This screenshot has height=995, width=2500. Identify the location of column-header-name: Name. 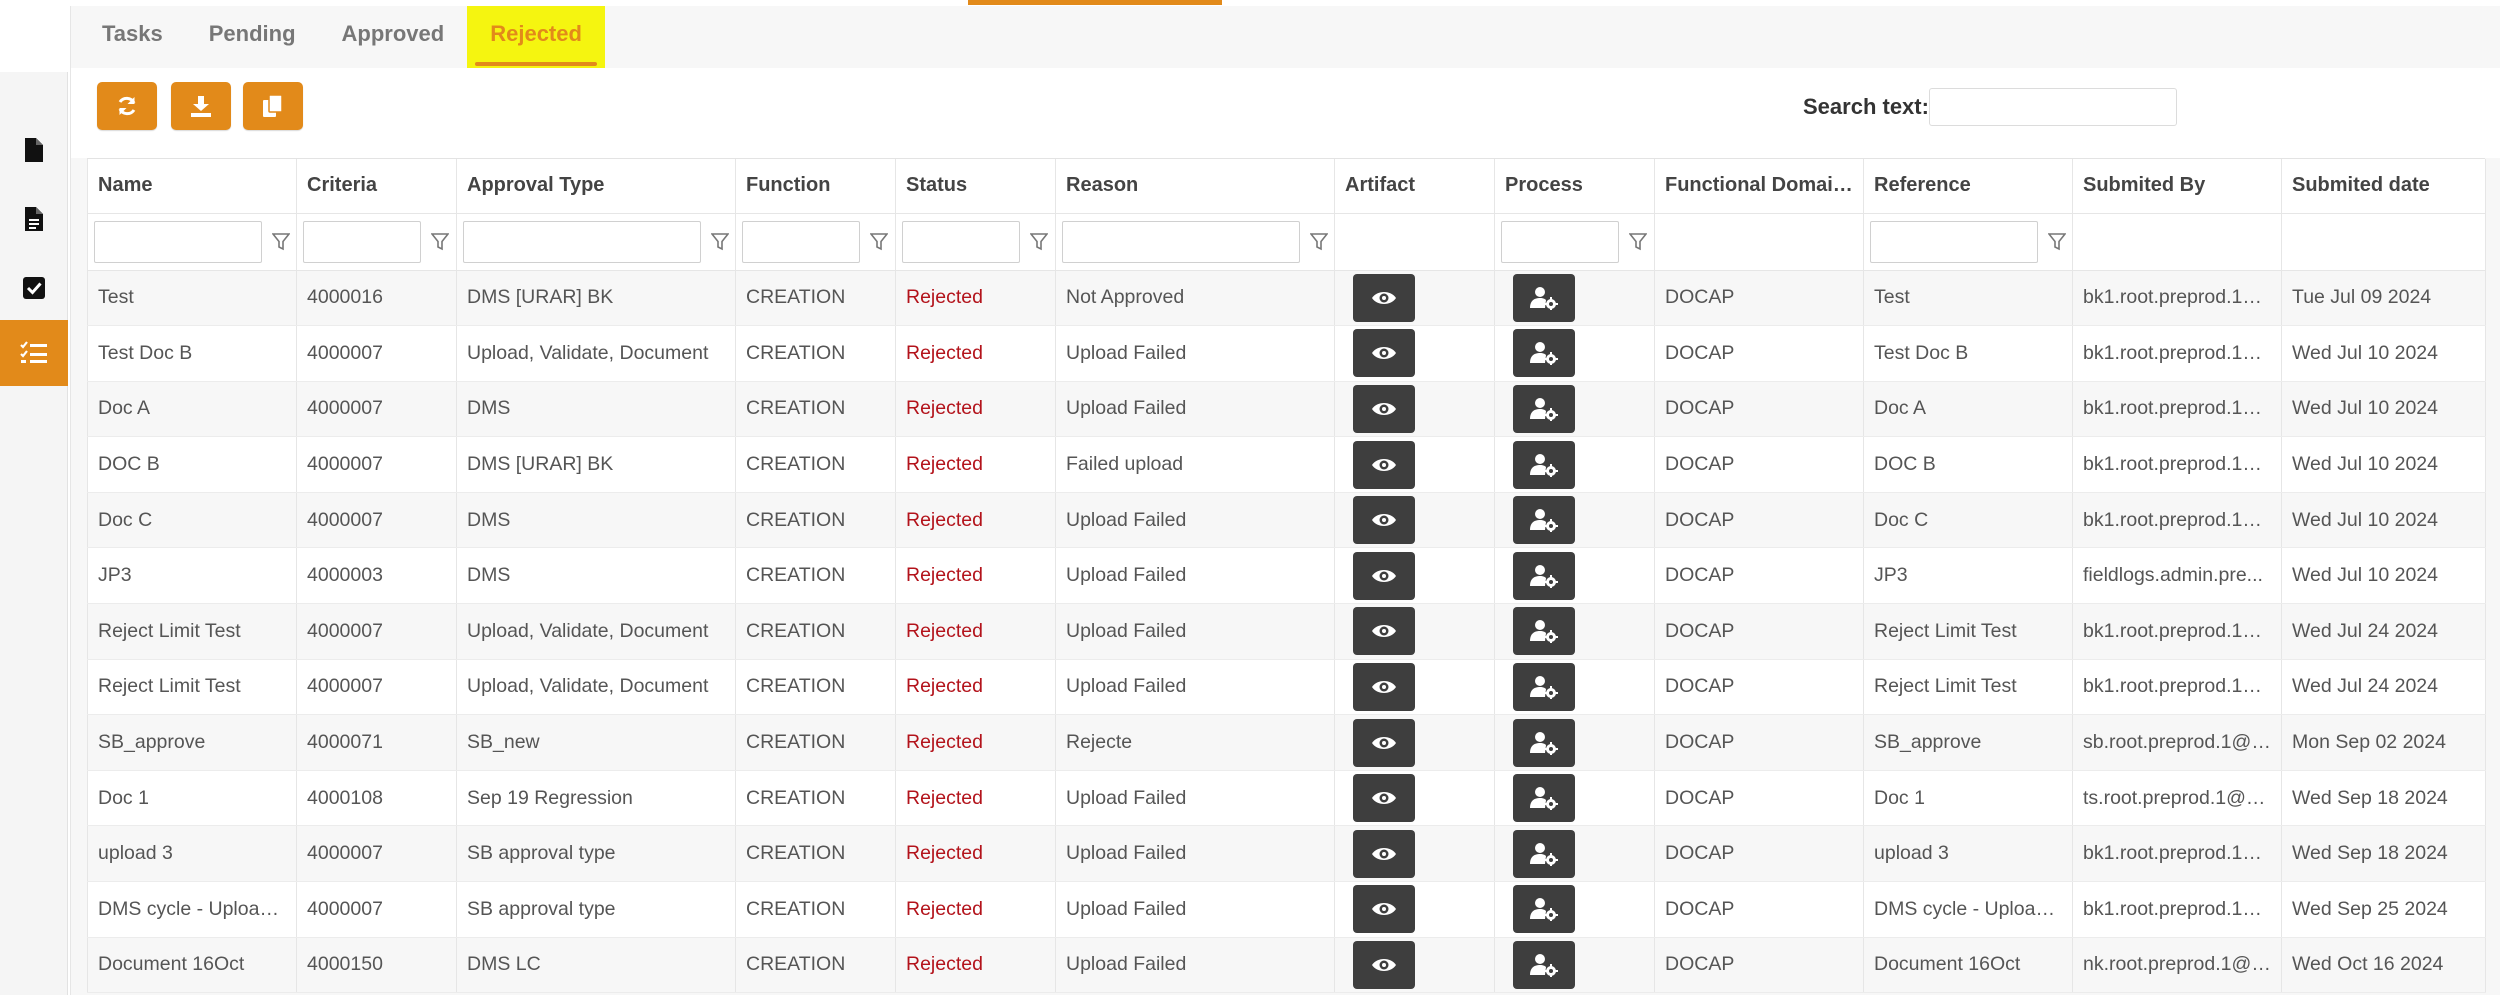
(192, 186).